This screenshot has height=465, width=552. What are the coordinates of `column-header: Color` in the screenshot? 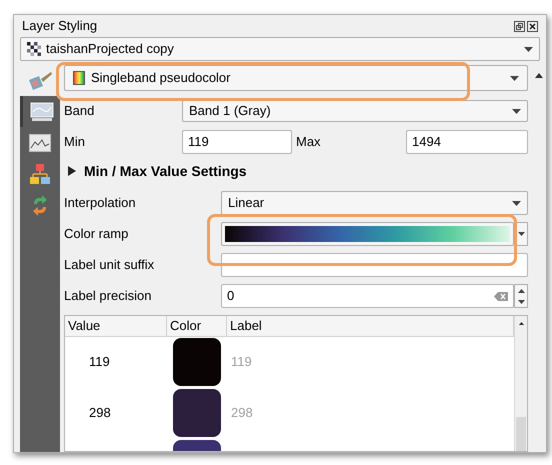 It's located at (186, 326).